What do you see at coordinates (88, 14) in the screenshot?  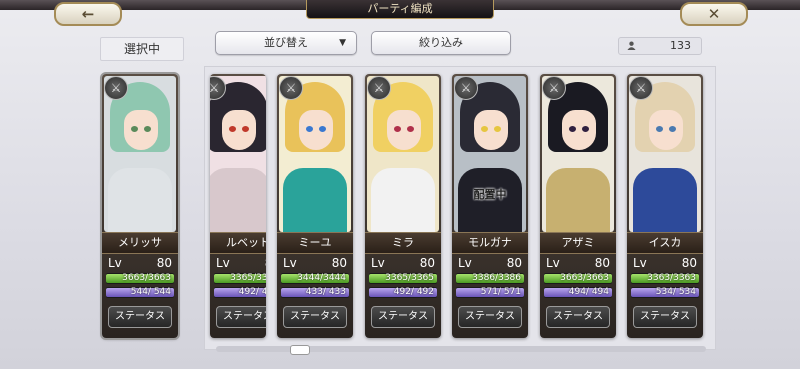 I see `back-button: ←` at bounding box center [88, 14].